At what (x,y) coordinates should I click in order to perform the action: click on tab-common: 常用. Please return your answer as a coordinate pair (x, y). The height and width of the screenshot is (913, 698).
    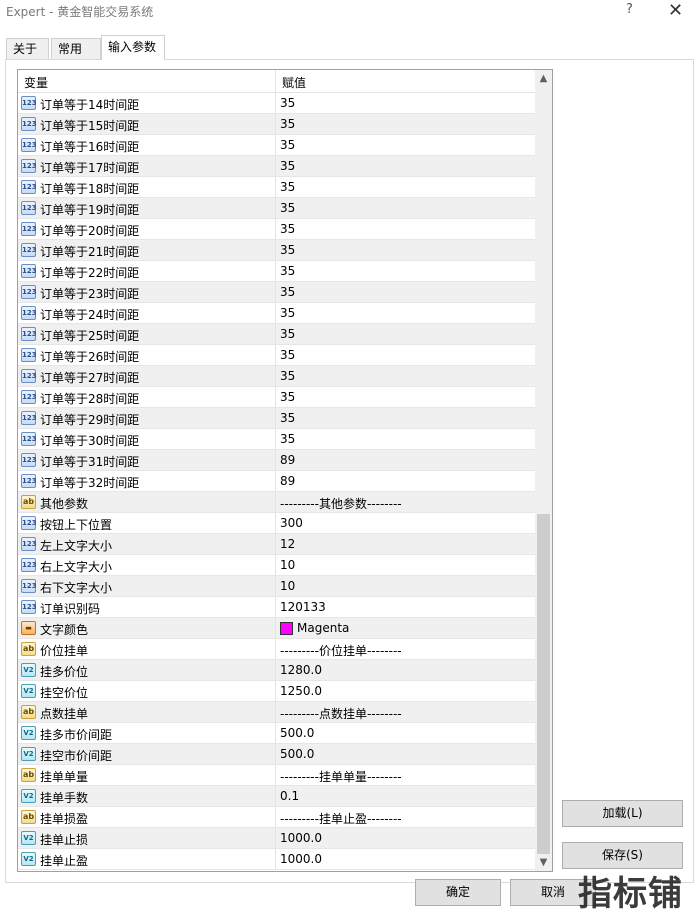
    Looking at the image, I should click on (76, 48).